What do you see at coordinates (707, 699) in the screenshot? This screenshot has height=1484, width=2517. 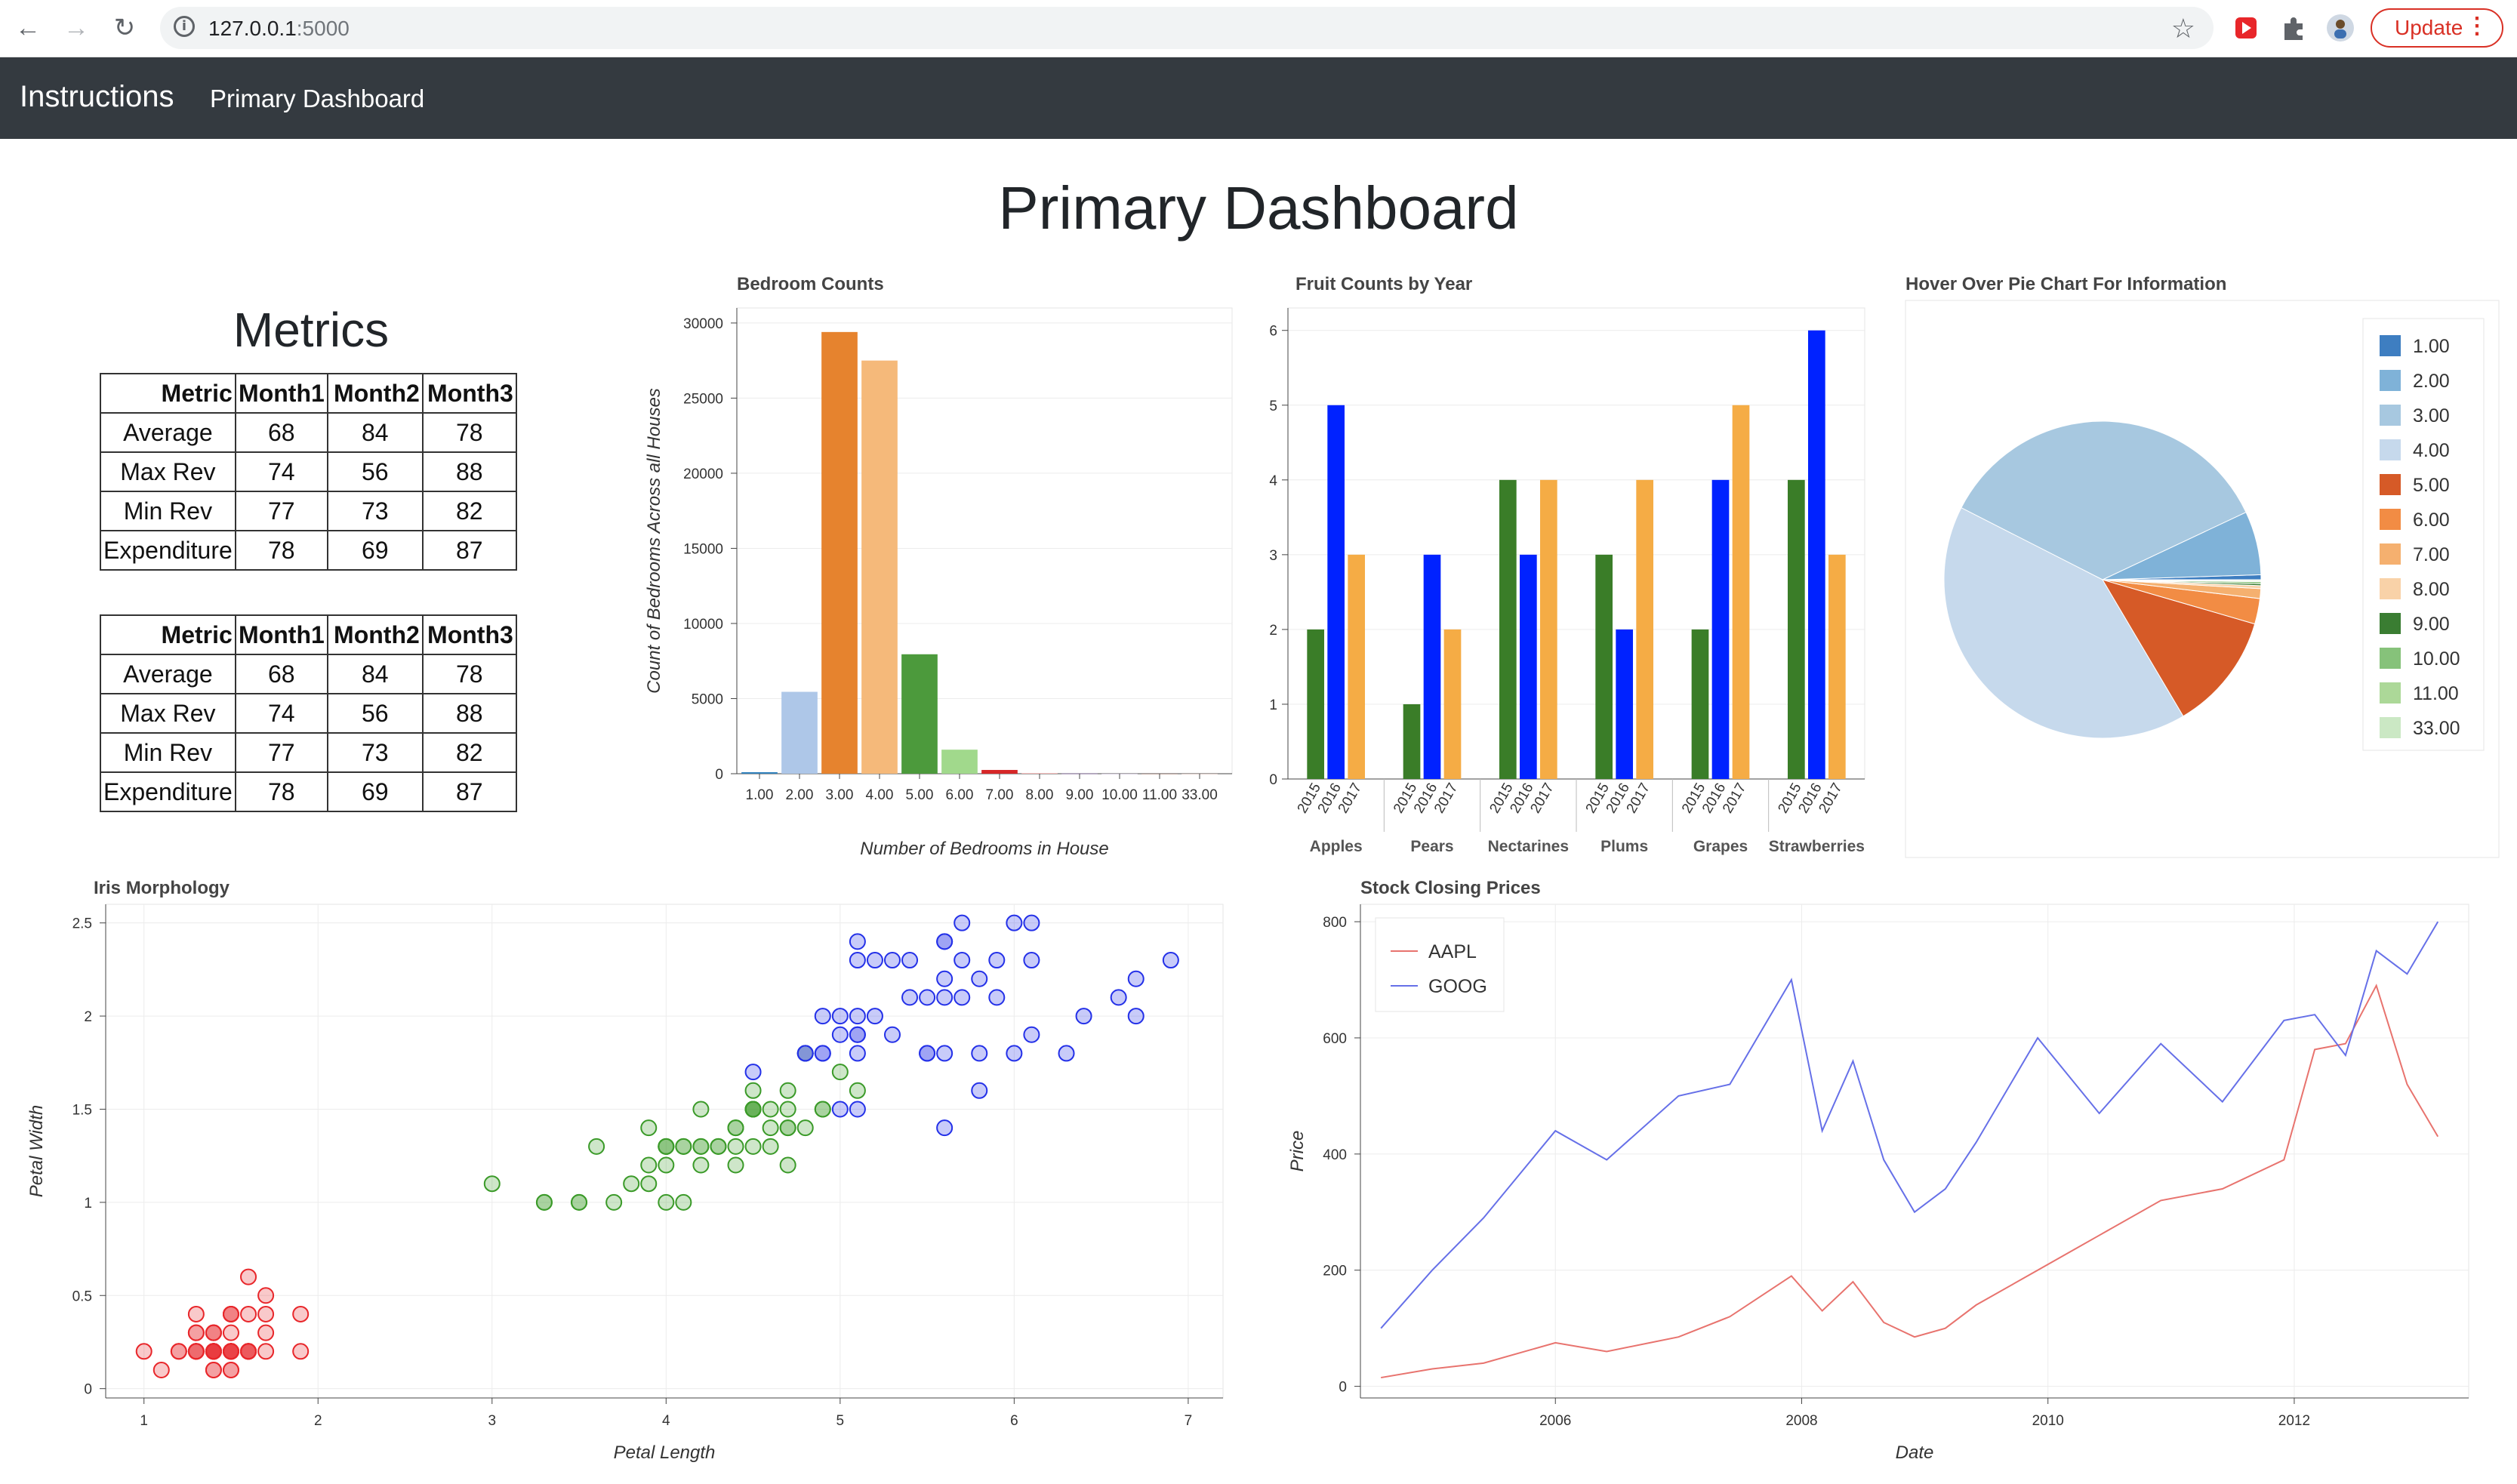 I see `y-tick-label: 5000` at bounding box center [707, 699].